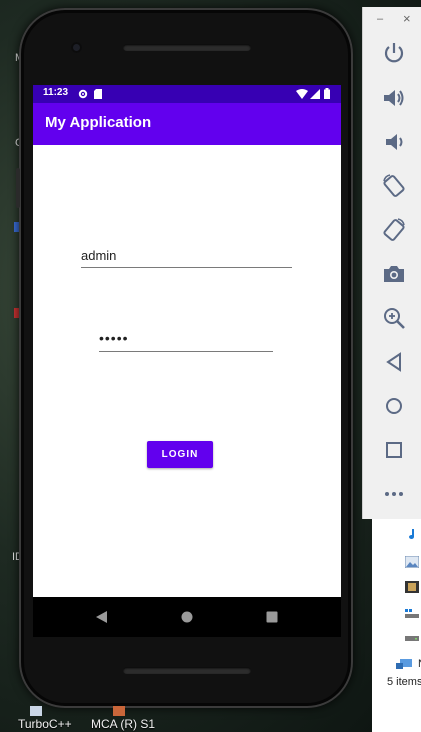 The image size is (421, 732). I want to click on pictures-icon, so click(412, 562).